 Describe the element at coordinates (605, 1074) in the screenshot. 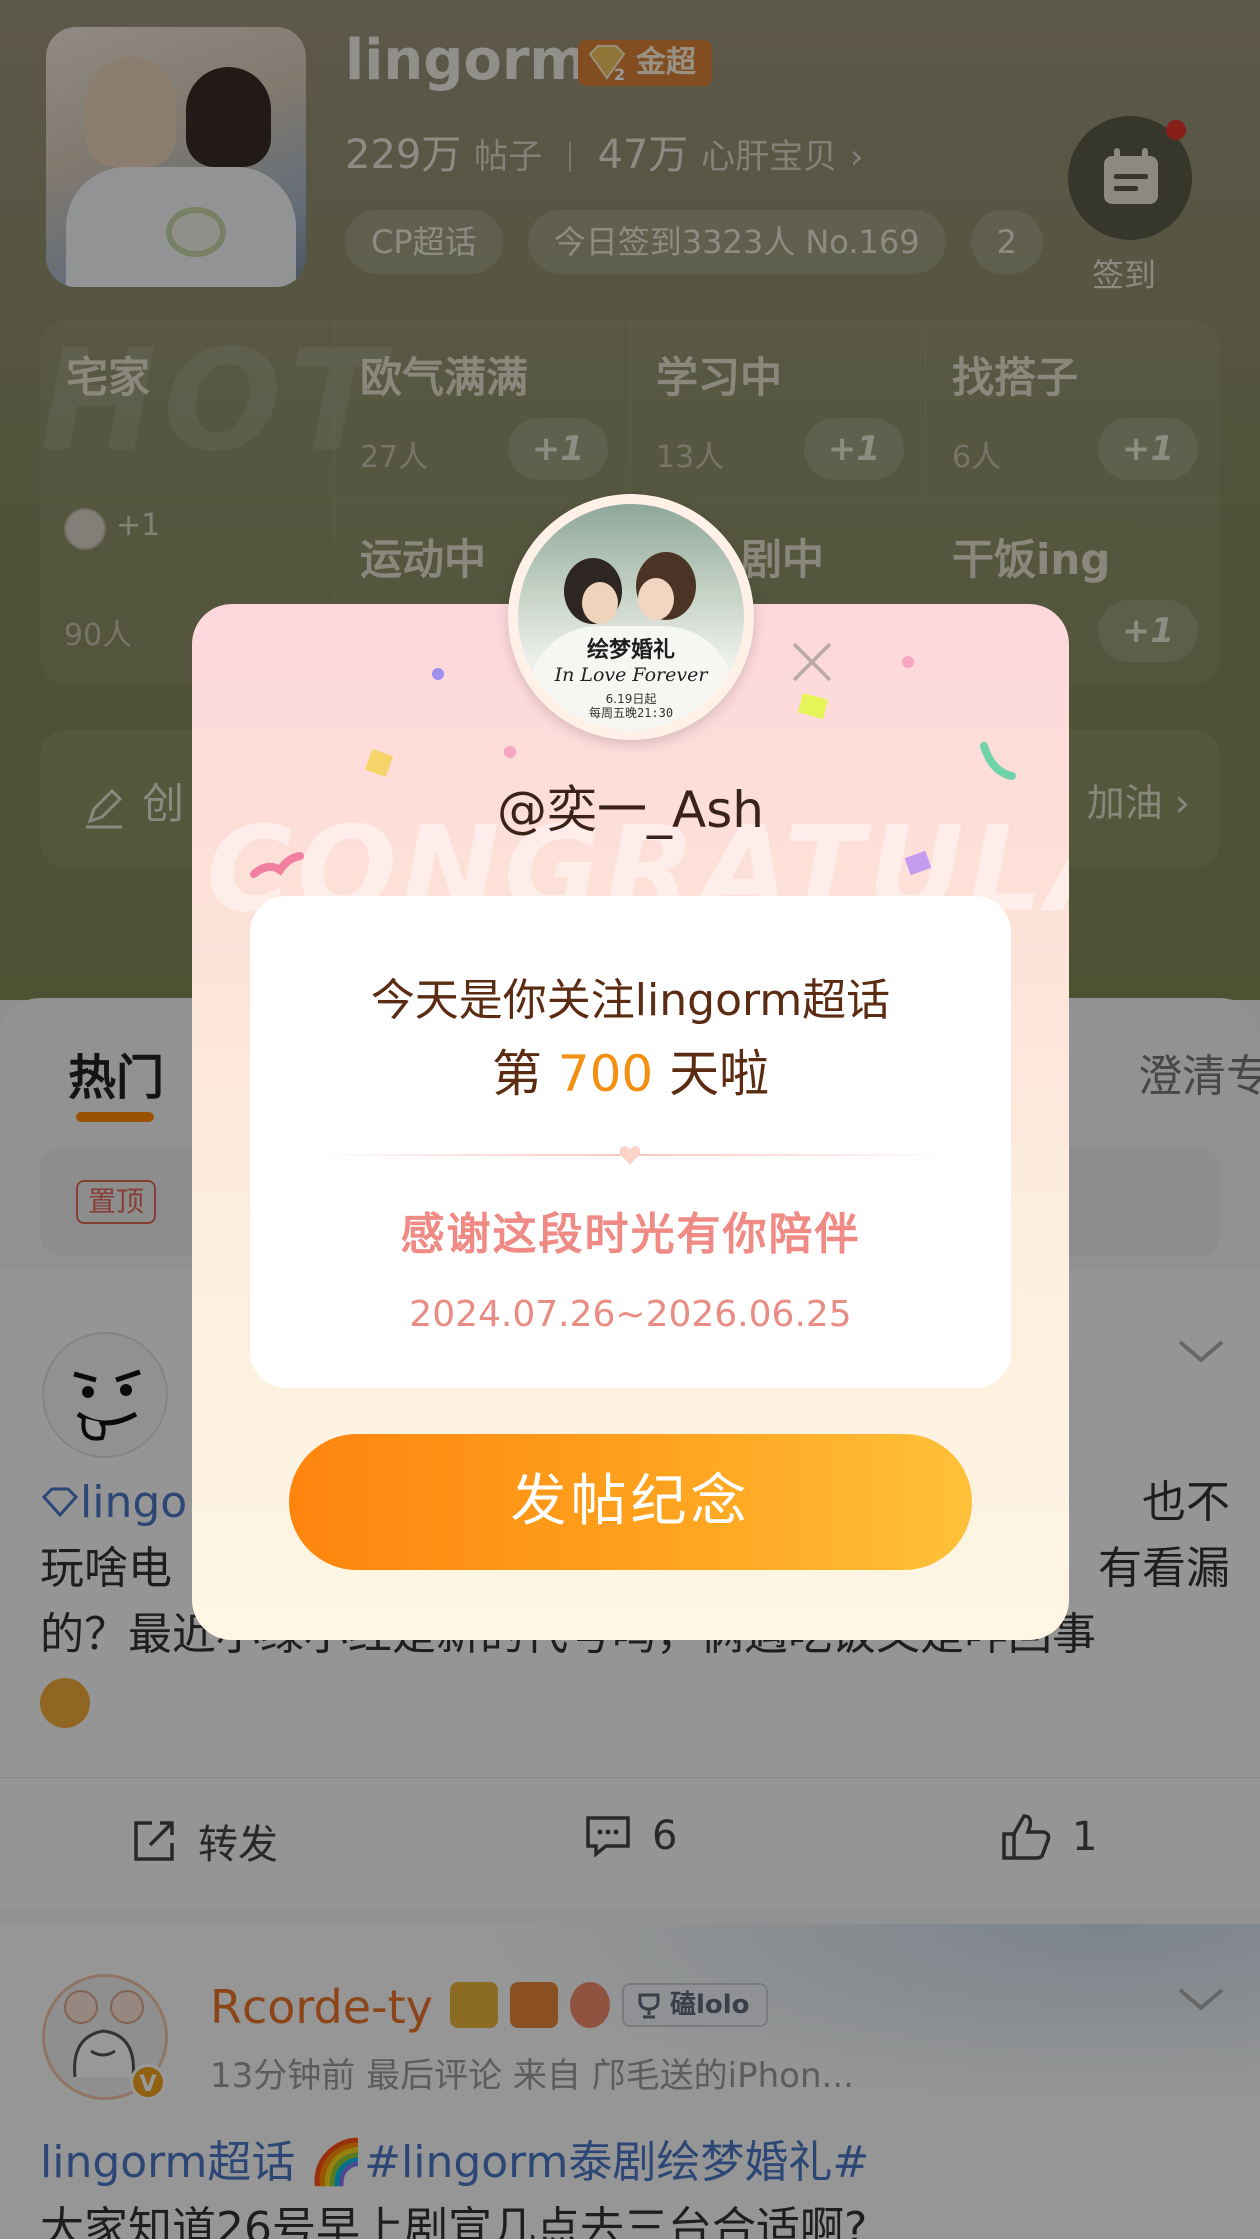

I see `days-count: 700` at that location.